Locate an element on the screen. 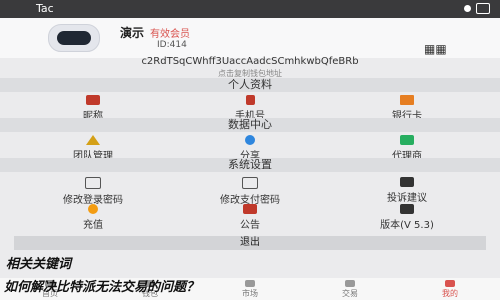 The image size is (500, 300). tab-profile: 我的 is located at coordinates (450, 288).